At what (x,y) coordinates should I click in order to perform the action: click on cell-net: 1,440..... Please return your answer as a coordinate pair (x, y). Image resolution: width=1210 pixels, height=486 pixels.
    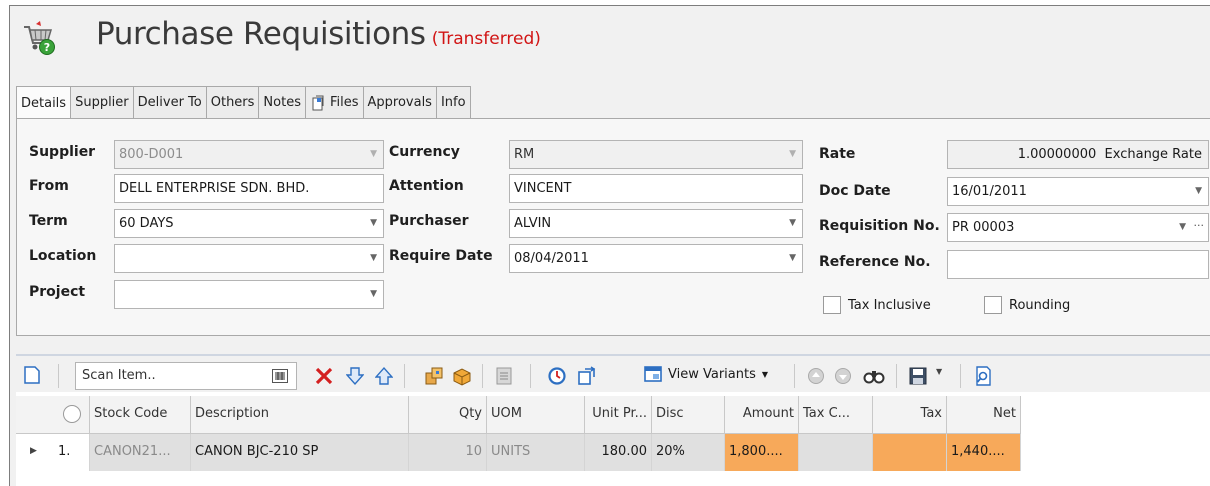
    Looking at the image, I should click on (984, 452).